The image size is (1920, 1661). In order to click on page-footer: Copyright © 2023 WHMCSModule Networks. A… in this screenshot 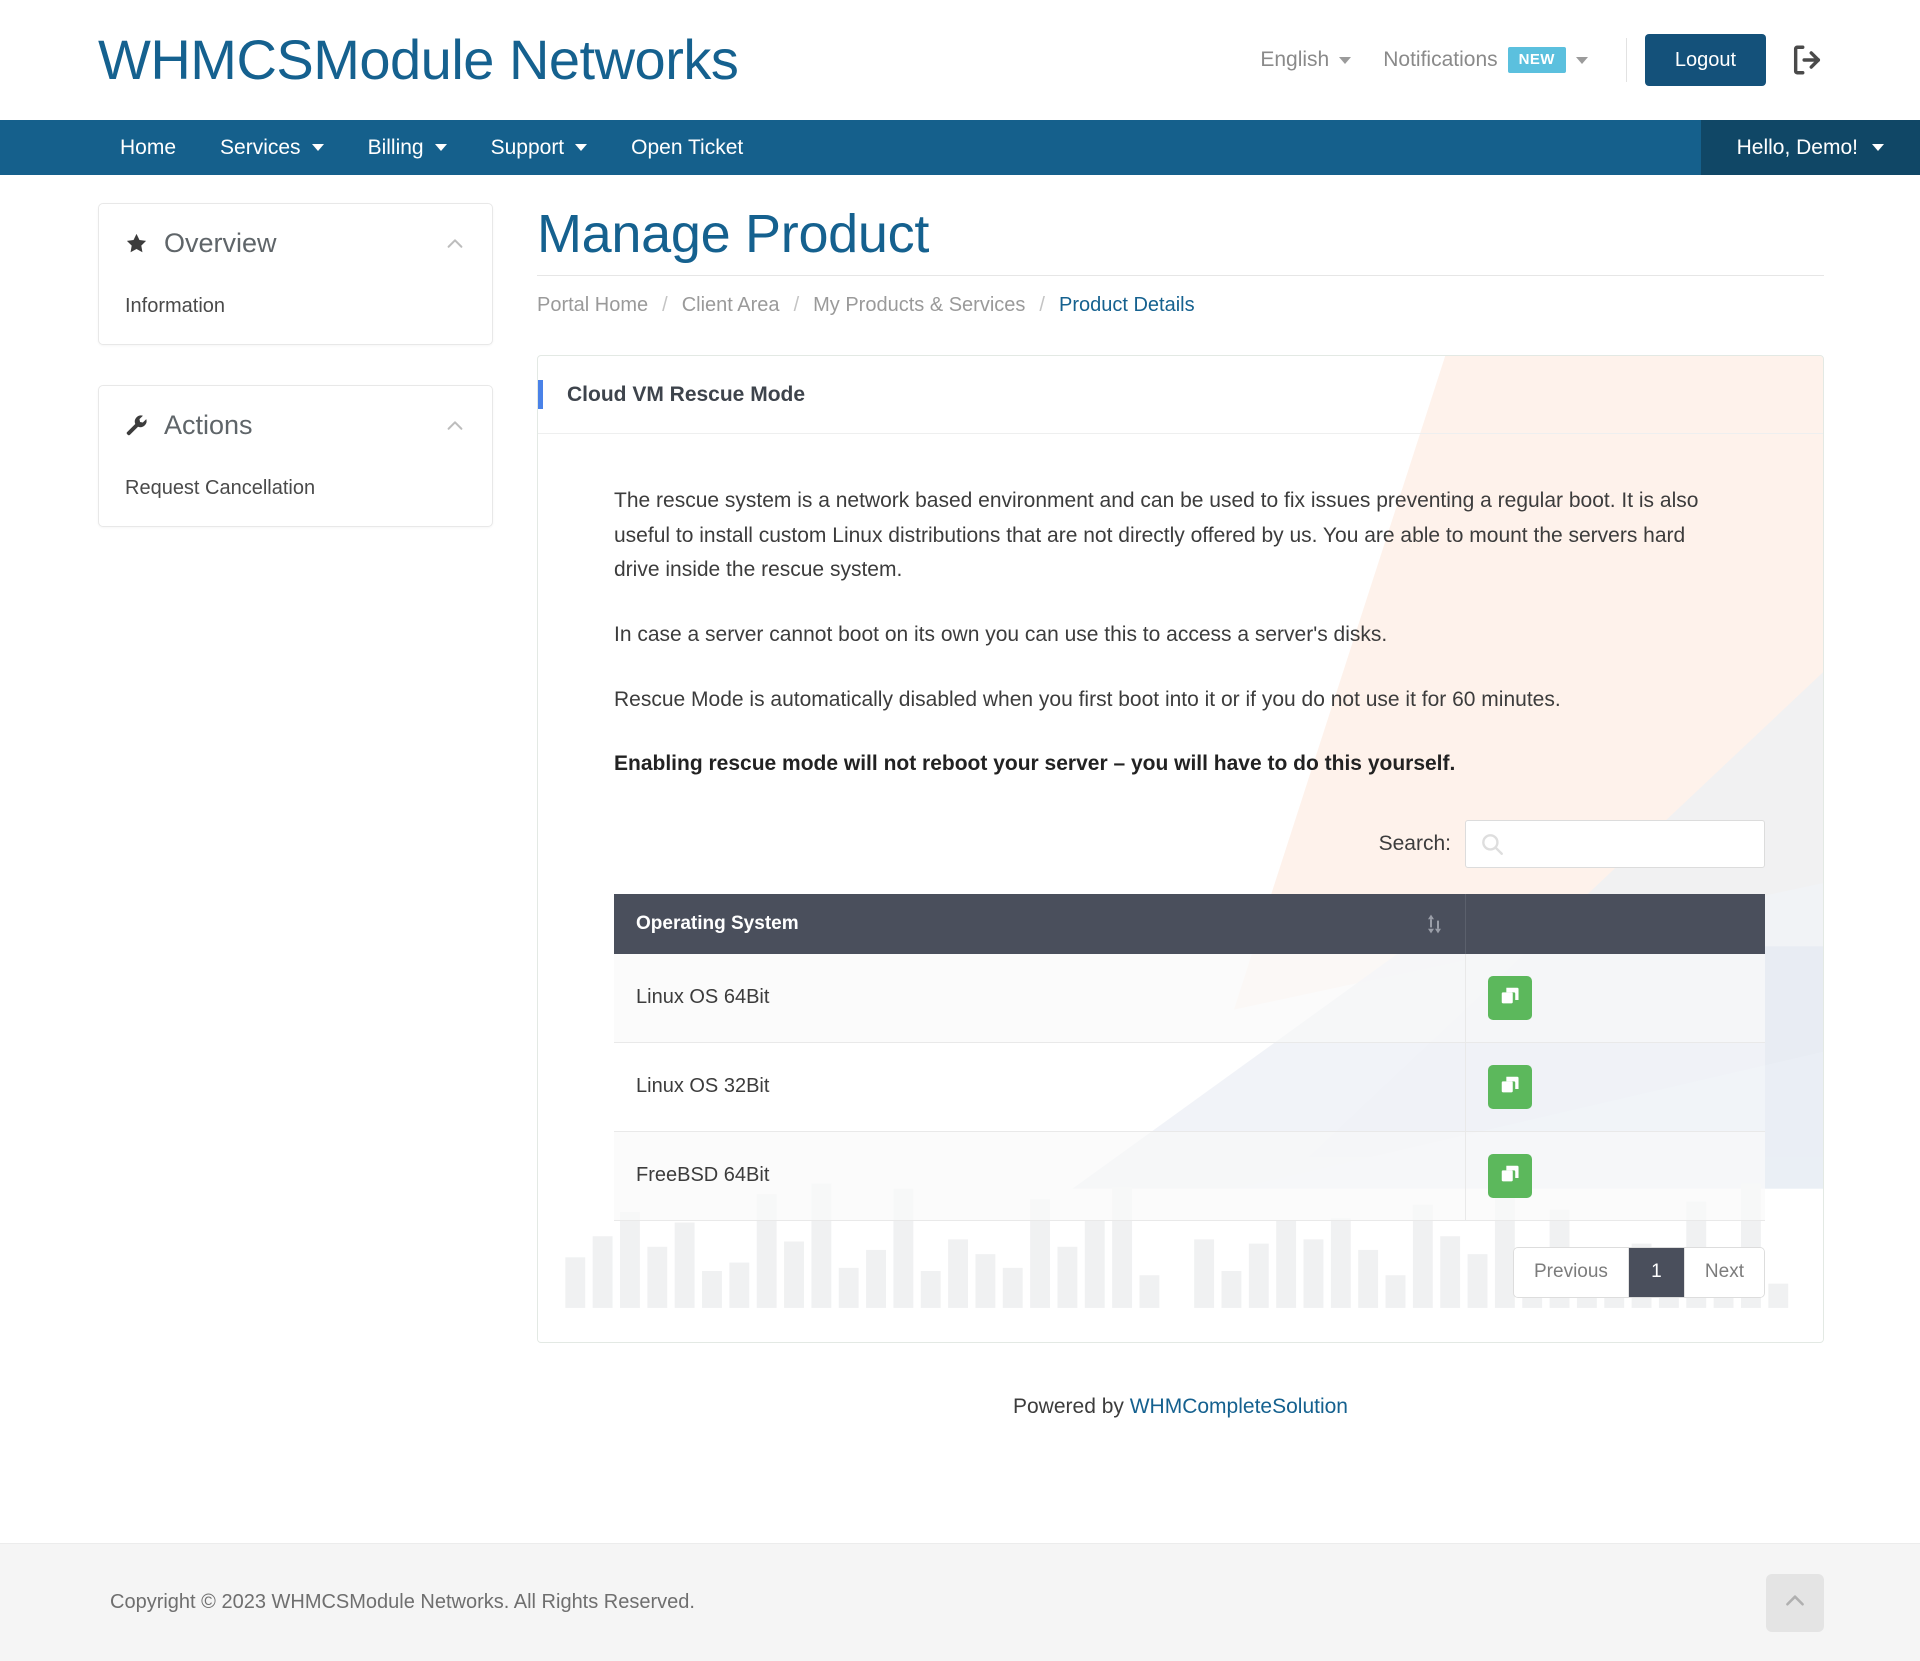, I will do `click(960, 1602)`.